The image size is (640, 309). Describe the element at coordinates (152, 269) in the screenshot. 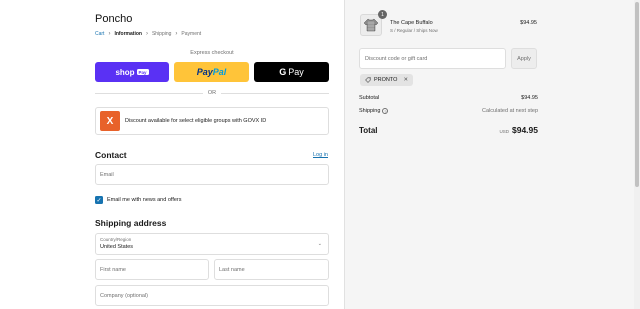

I see `first-name-field: First name` at that location.